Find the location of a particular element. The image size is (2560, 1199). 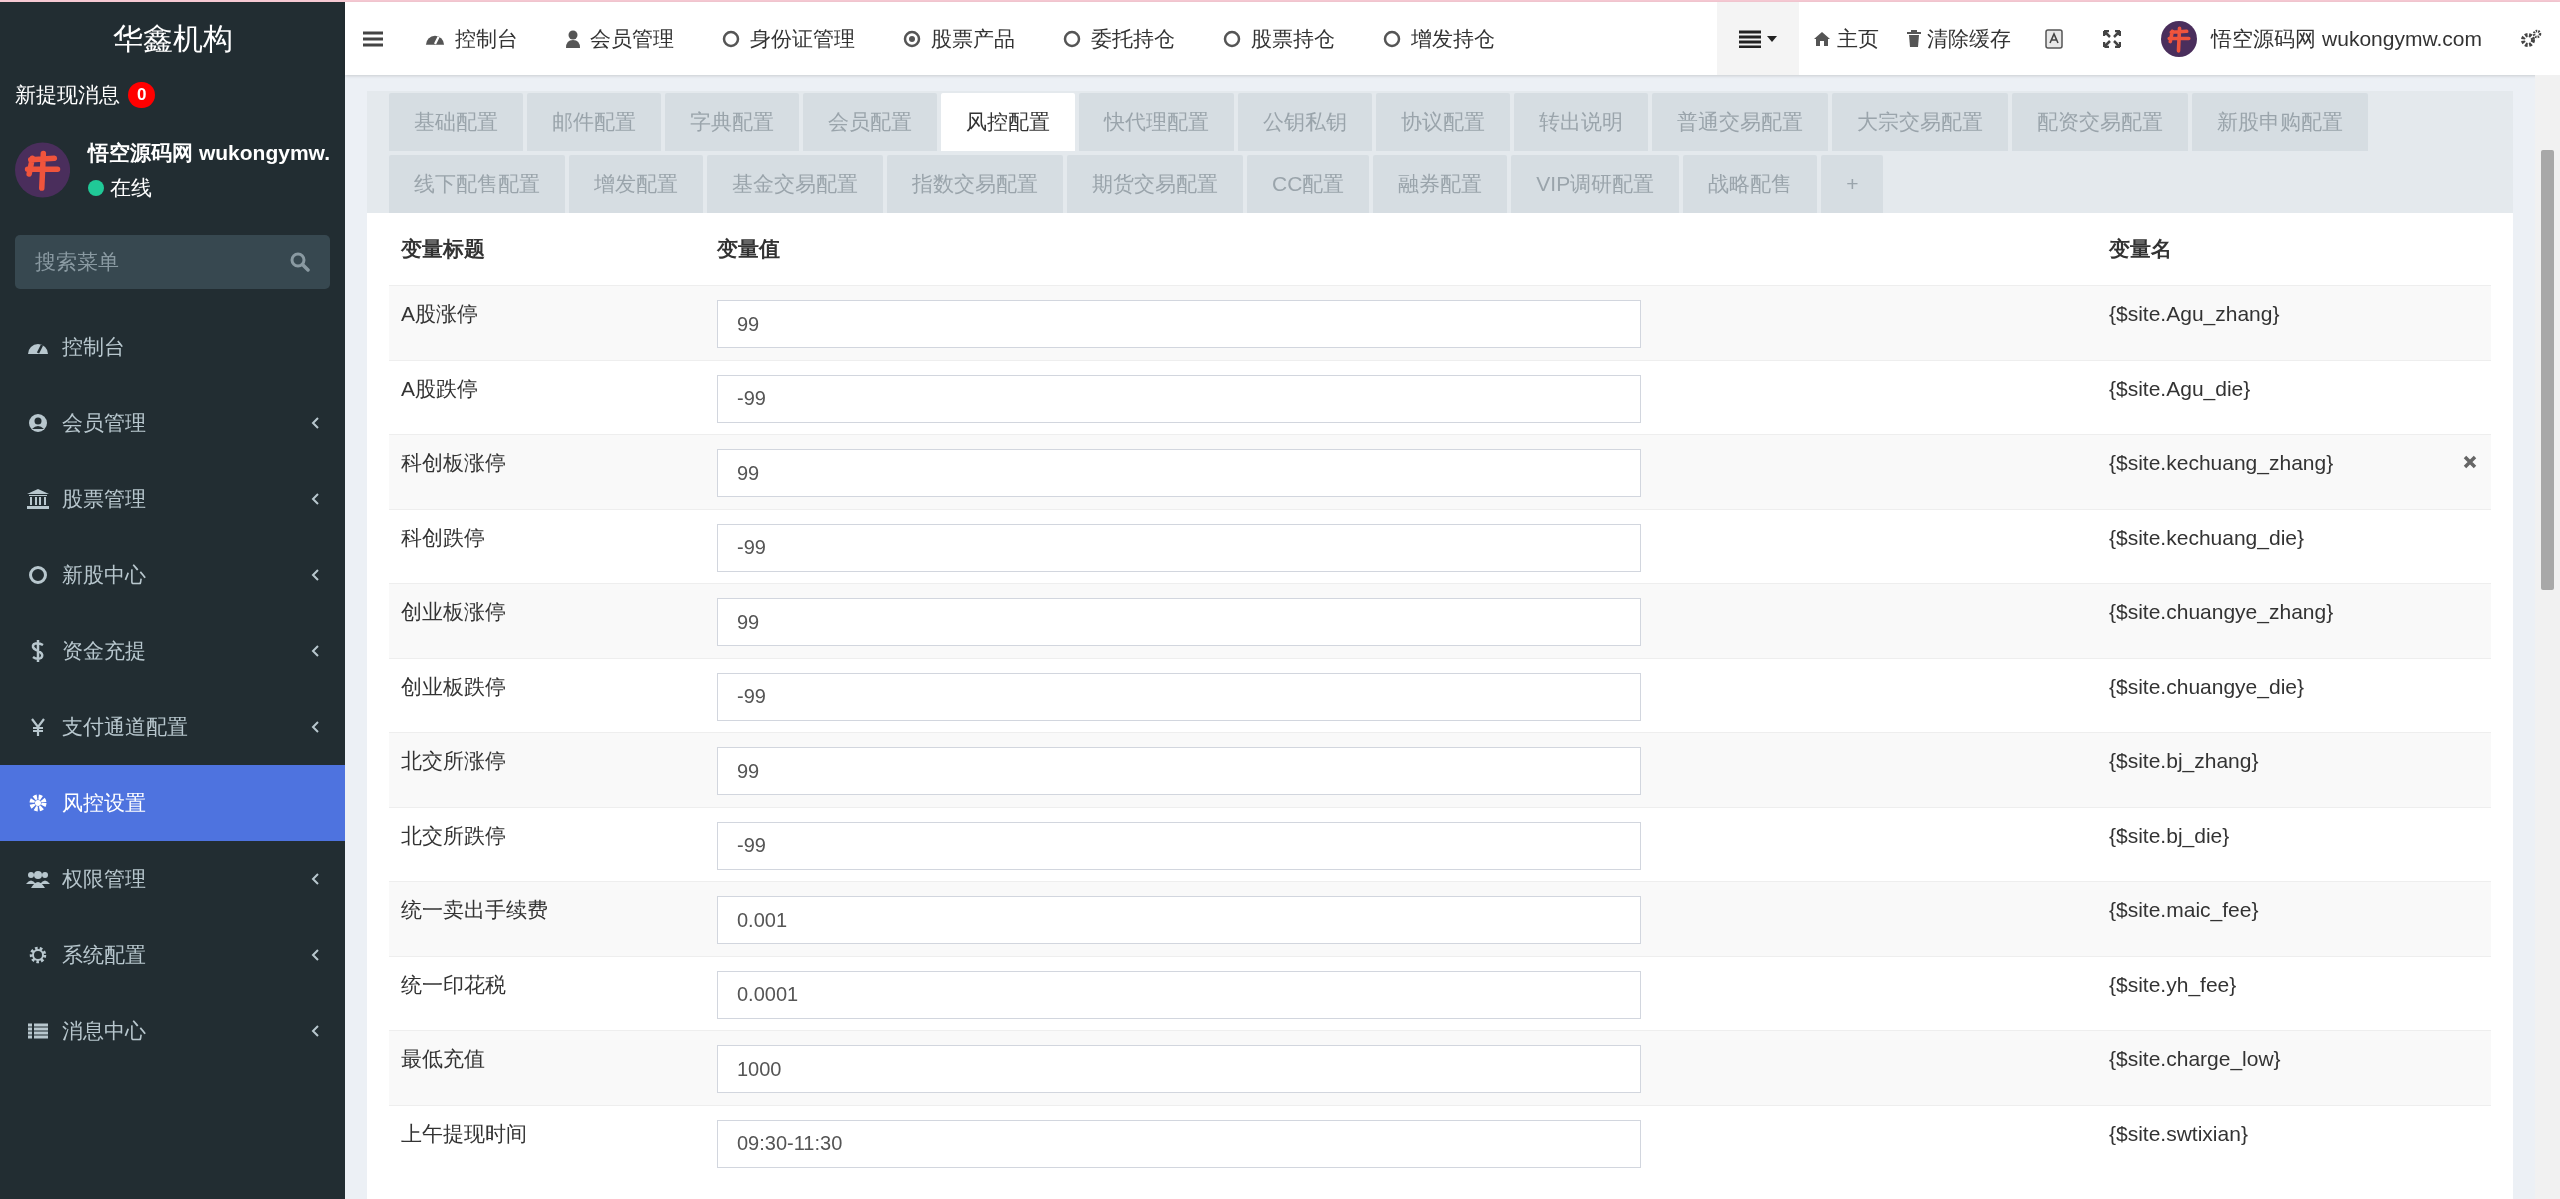

value-input: 09:30-11:30 is located at coordinates (1179, 1143).